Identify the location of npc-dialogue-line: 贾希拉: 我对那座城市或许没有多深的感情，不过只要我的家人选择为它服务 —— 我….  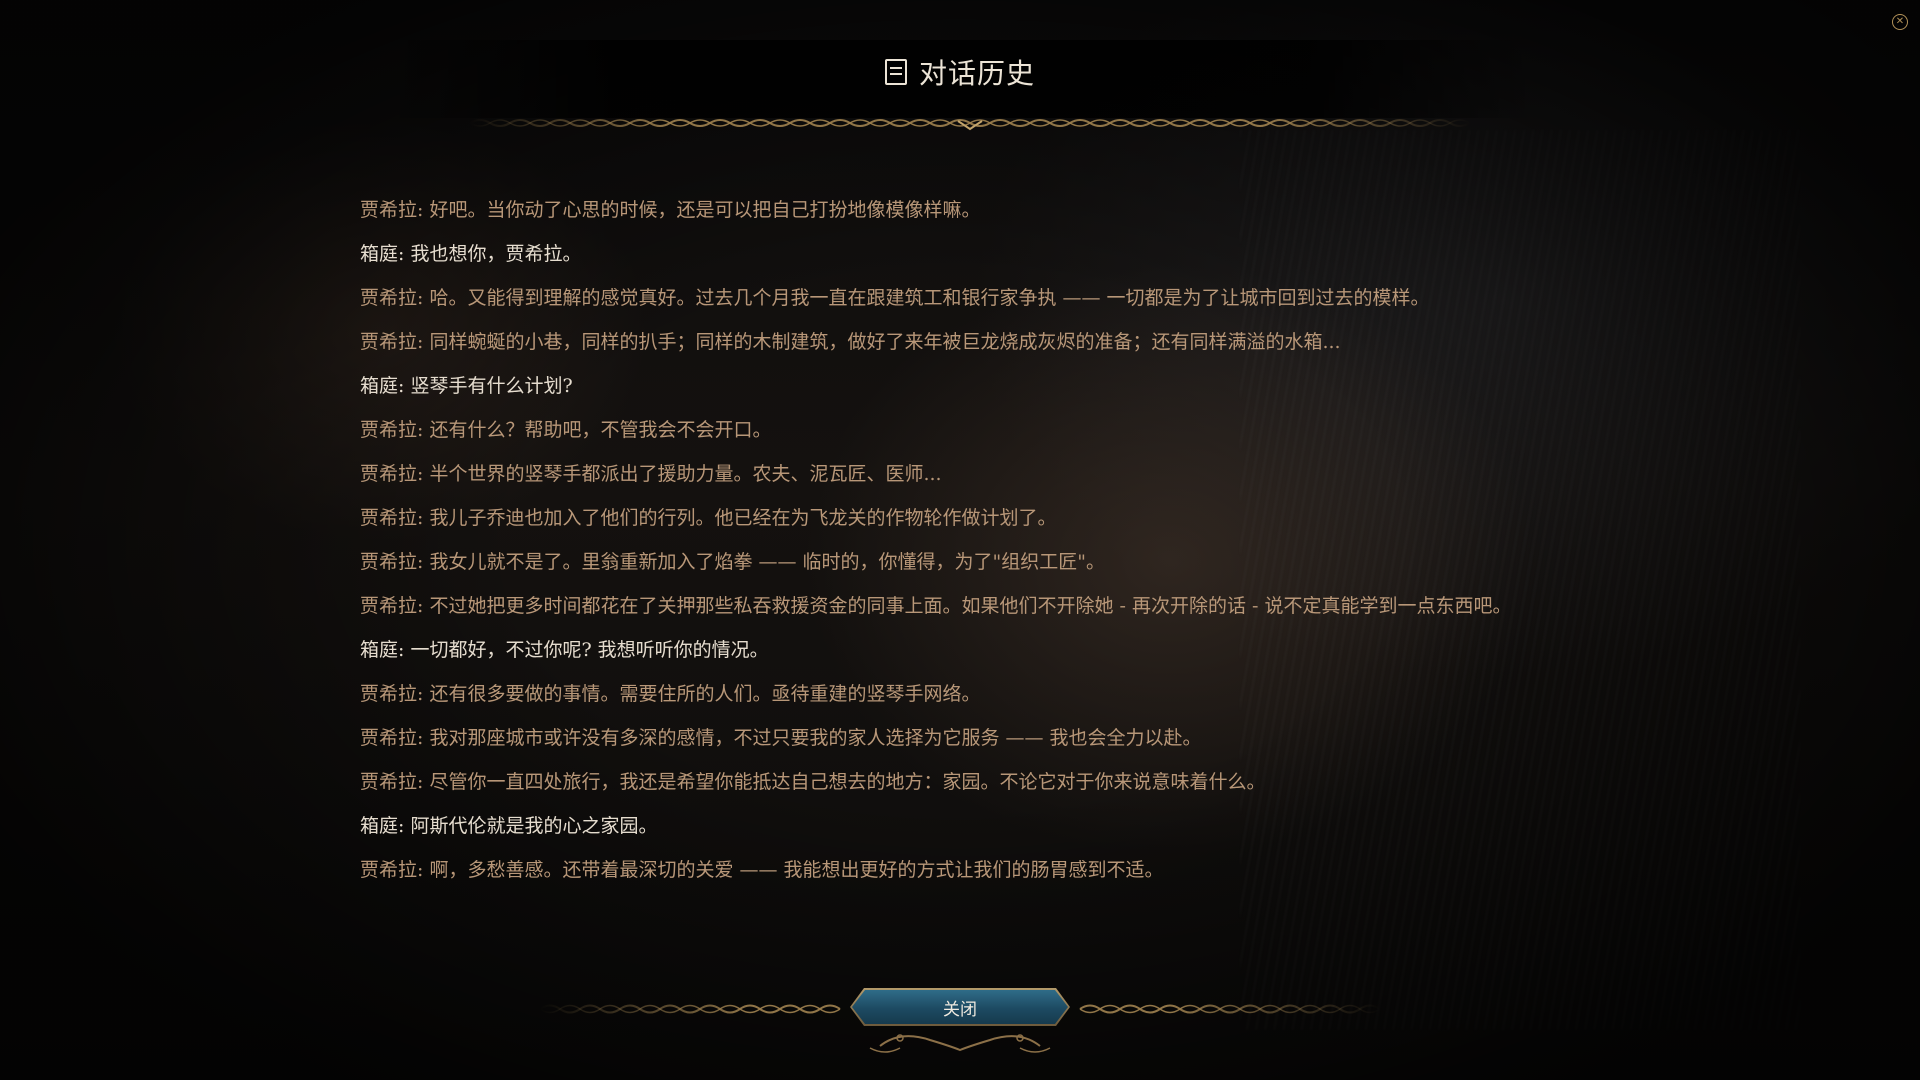
(781, 738).